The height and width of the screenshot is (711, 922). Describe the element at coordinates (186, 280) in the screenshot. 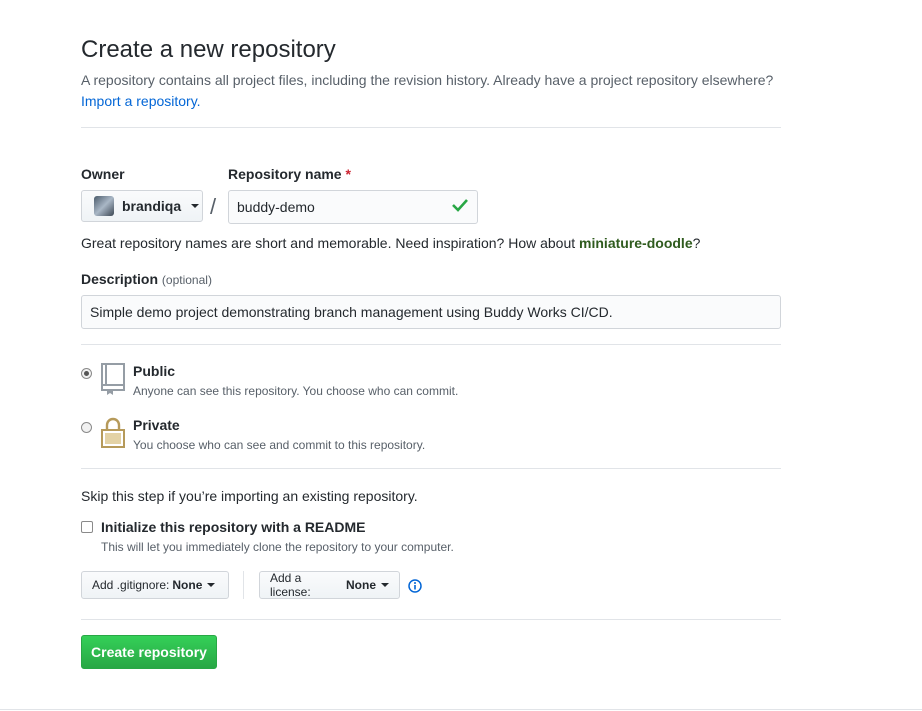

I see `optional-hint: (optional)` at that location.